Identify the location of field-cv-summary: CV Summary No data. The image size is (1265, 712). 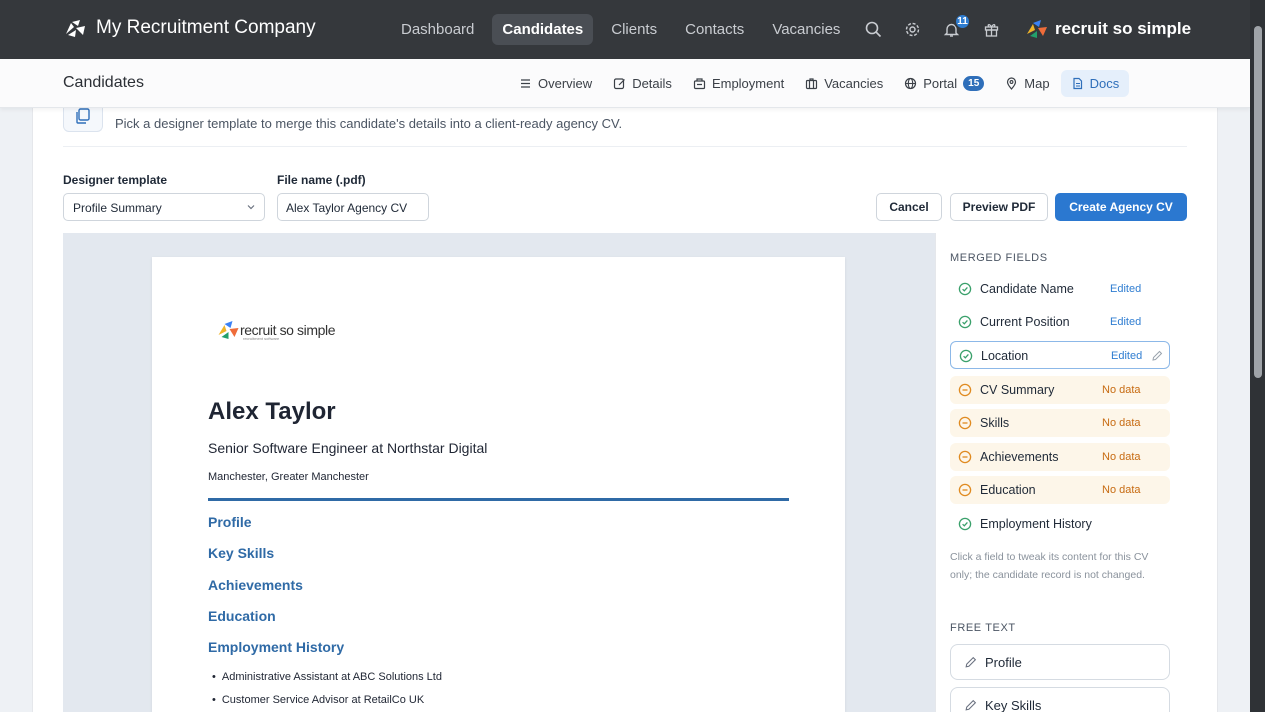
(1060, 390).